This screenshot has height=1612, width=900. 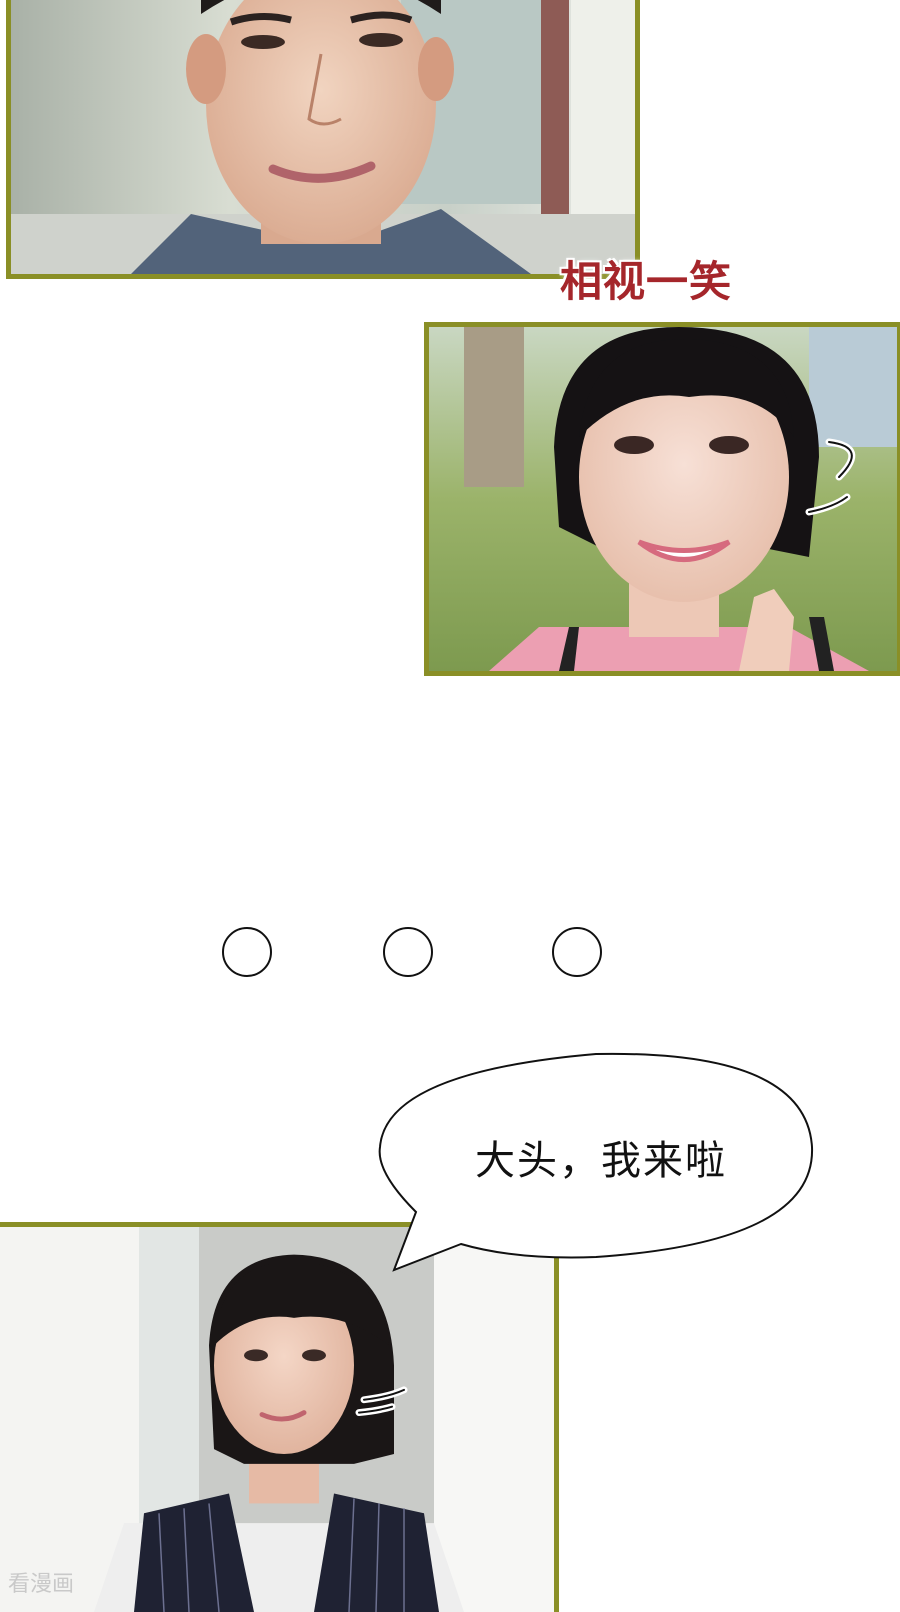 I want to click on speech-bubble-text: 大头，我来啦, so click(x=601, y=1161).